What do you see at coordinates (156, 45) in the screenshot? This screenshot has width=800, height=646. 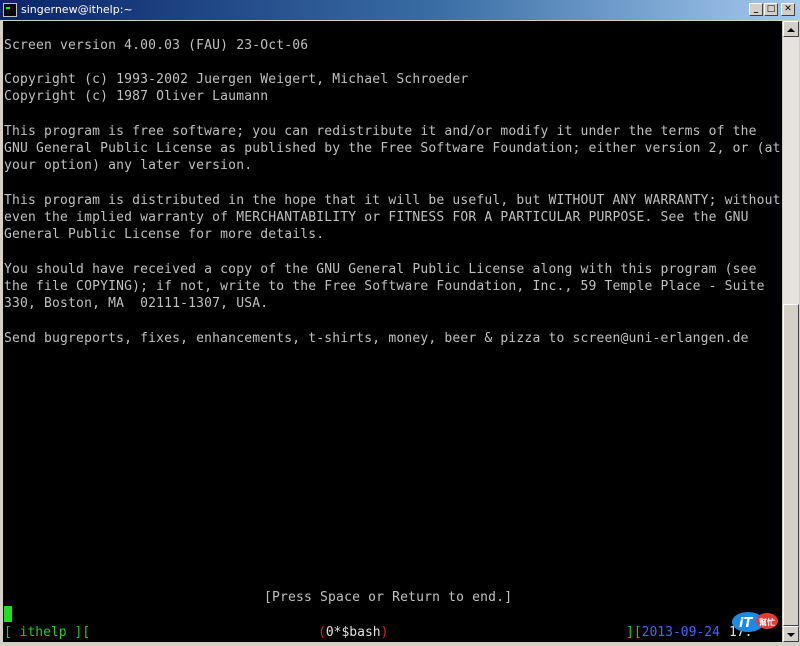 I see `terminal-line: Screen version 4.00.03 (FAU) 23-Oct-06` at bounding box center [156, 45].